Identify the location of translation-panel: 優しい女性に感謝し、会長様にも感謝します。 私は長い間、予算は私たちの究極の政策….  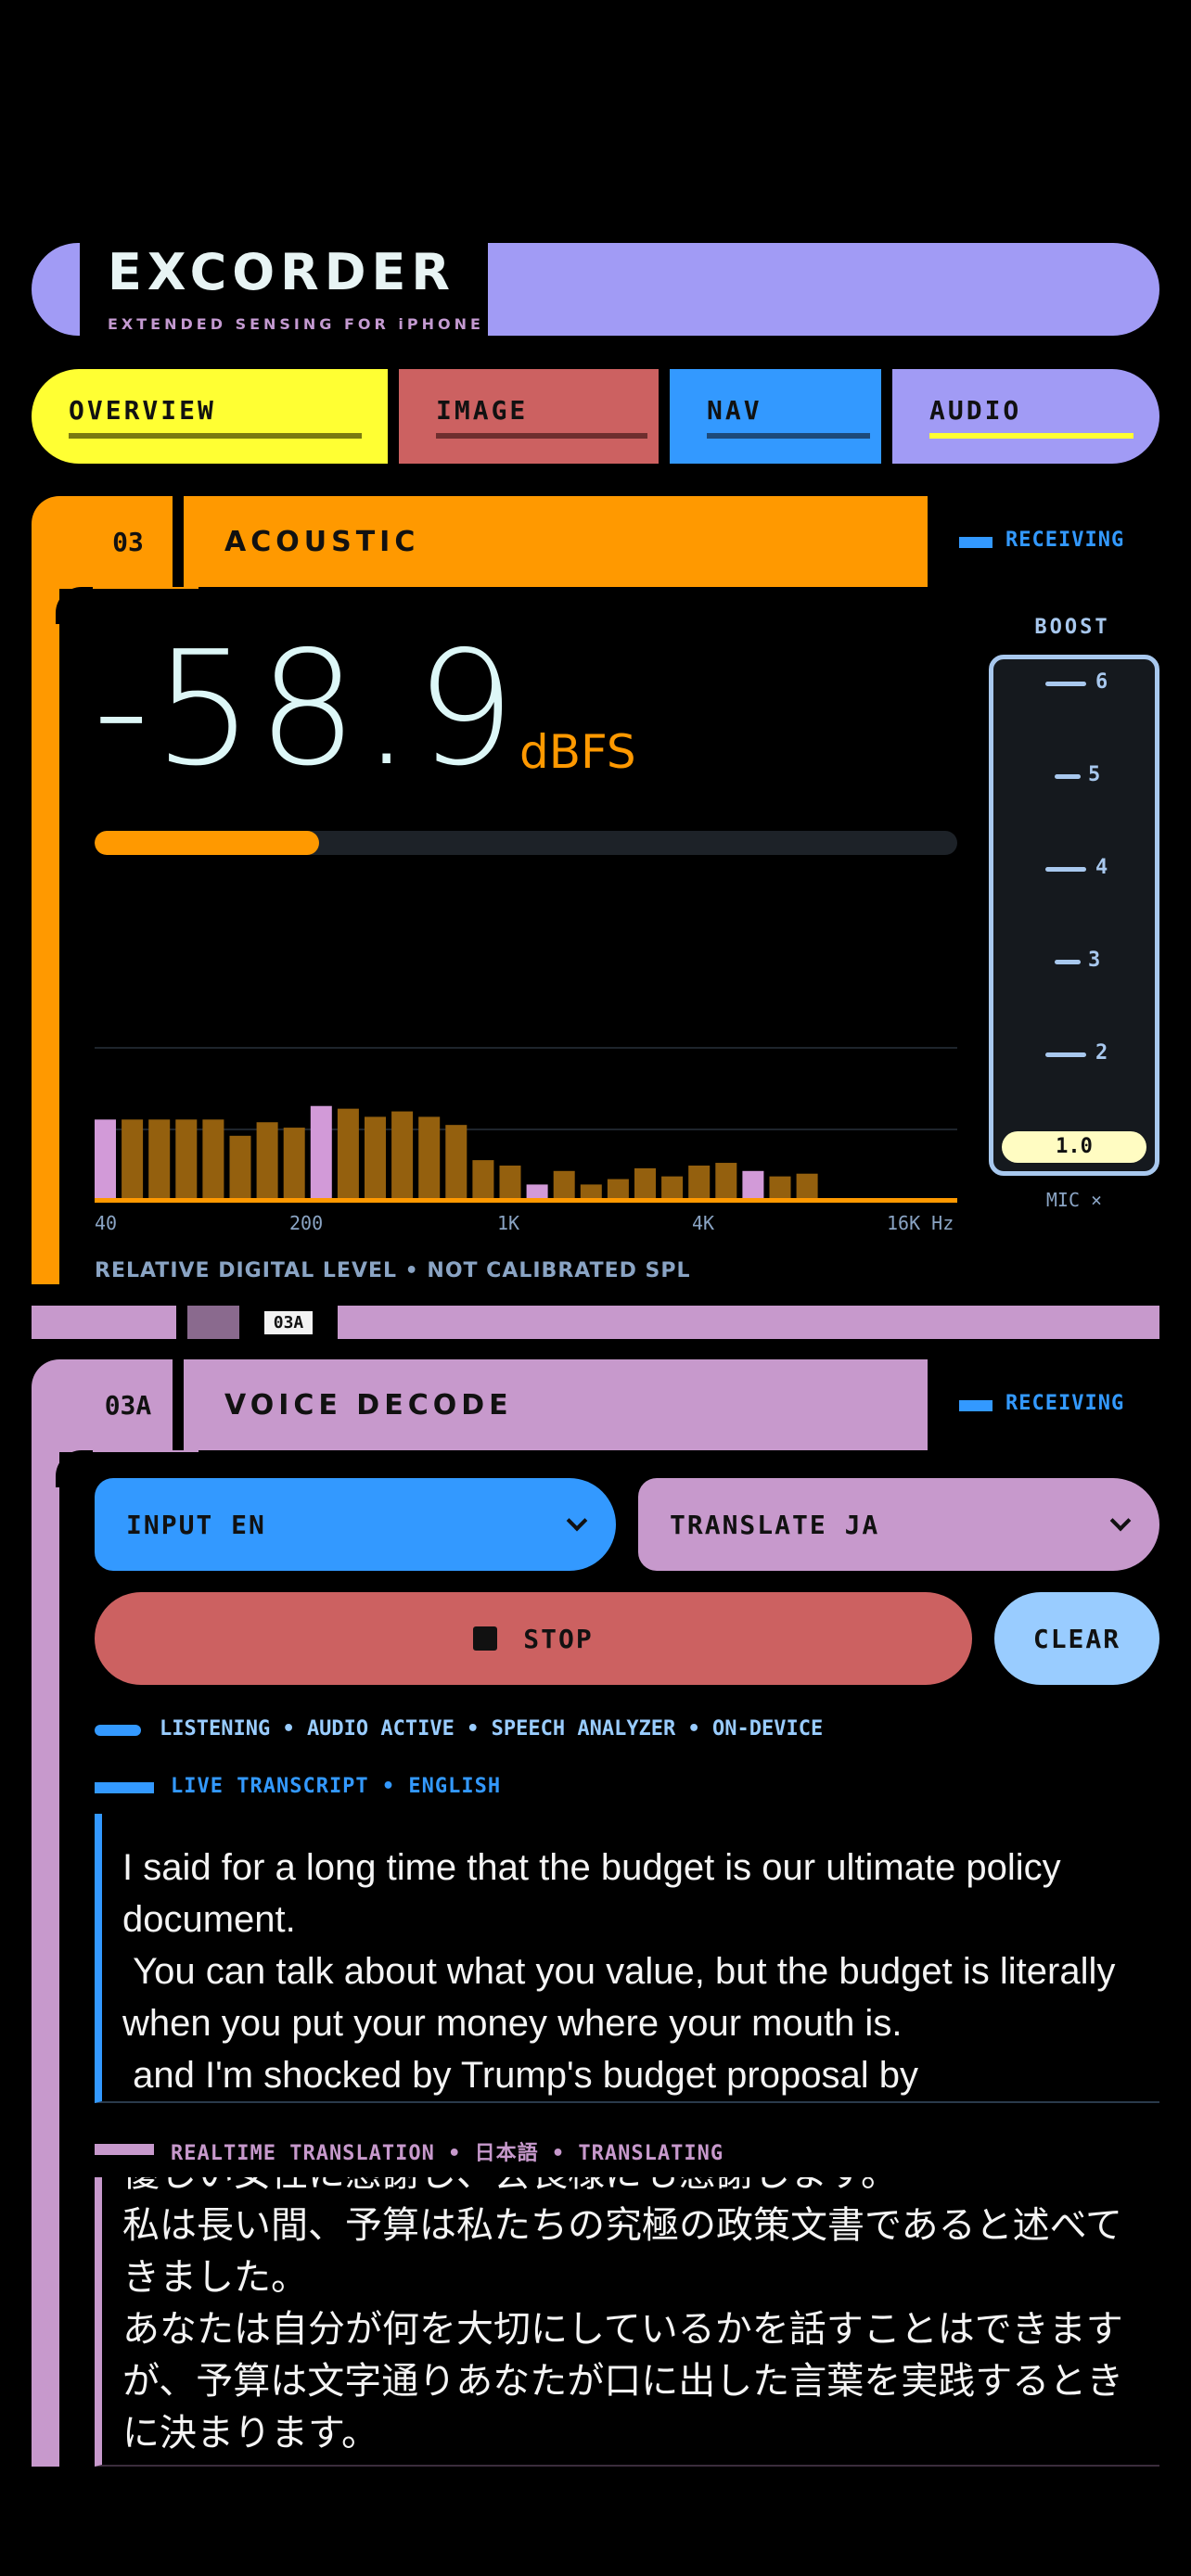
(627, 2322).